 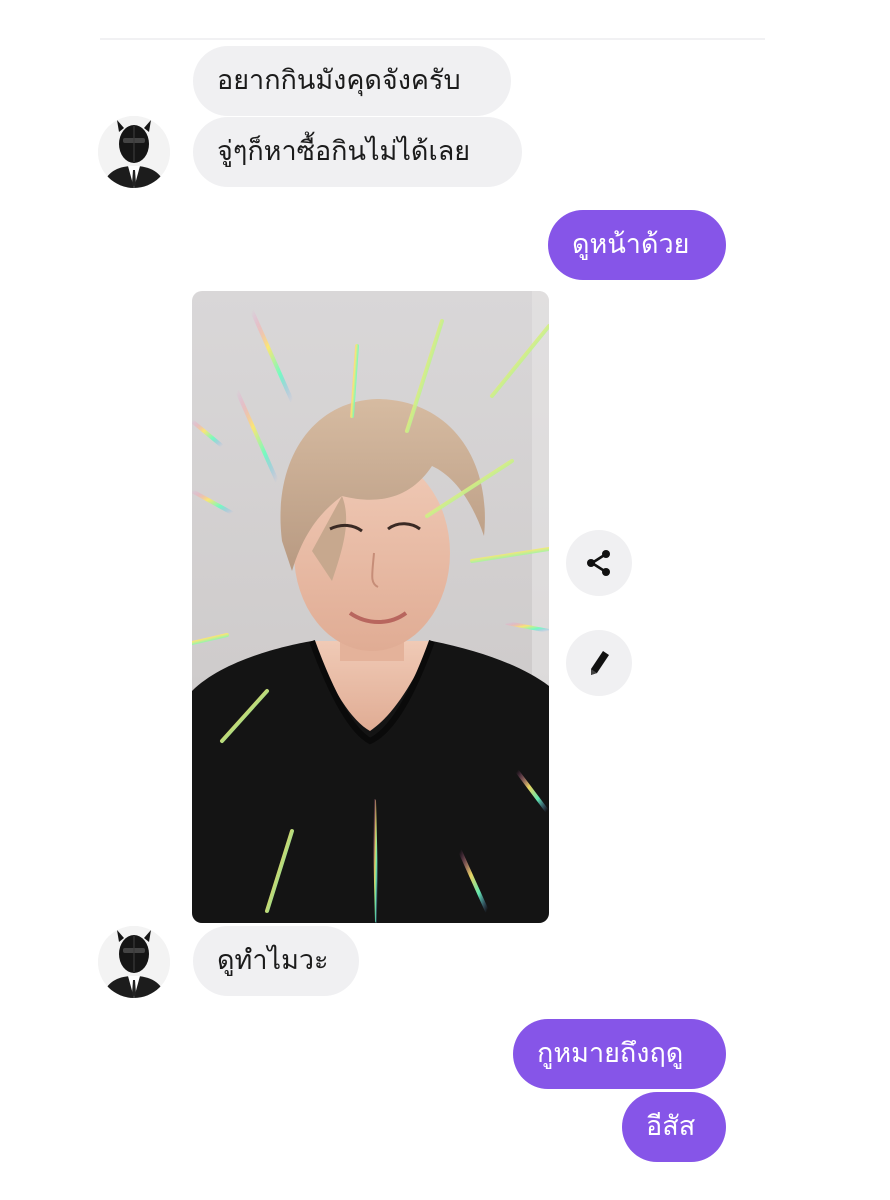 I want to click on outgoing-message-bubble: ดูหน้าด้วย, so click(x=637, y=245).